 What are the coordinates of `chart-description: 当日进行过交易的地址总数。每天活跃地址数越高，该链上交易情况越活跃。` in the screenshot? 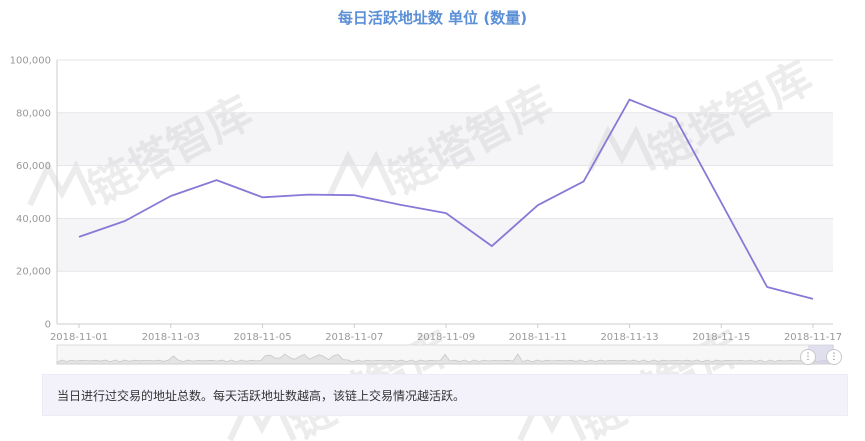 It's located at (445, 395).